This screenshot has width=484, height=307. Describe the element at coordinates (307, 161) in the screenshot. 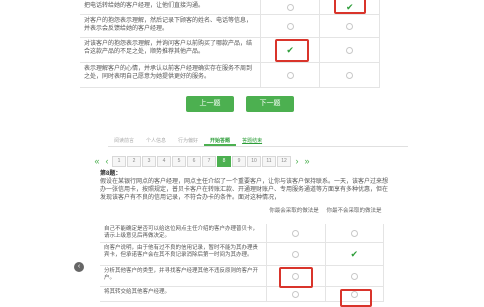

I see `double-right-arrow-icon: »` at that location.